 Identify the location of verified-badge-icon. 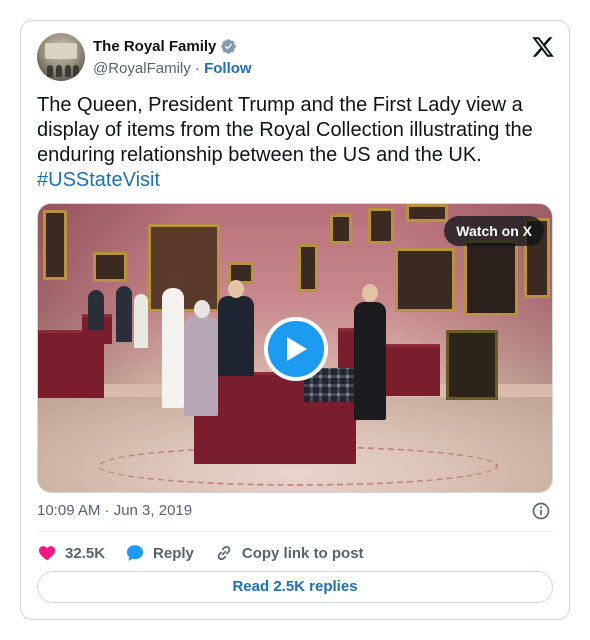
(229, 46).